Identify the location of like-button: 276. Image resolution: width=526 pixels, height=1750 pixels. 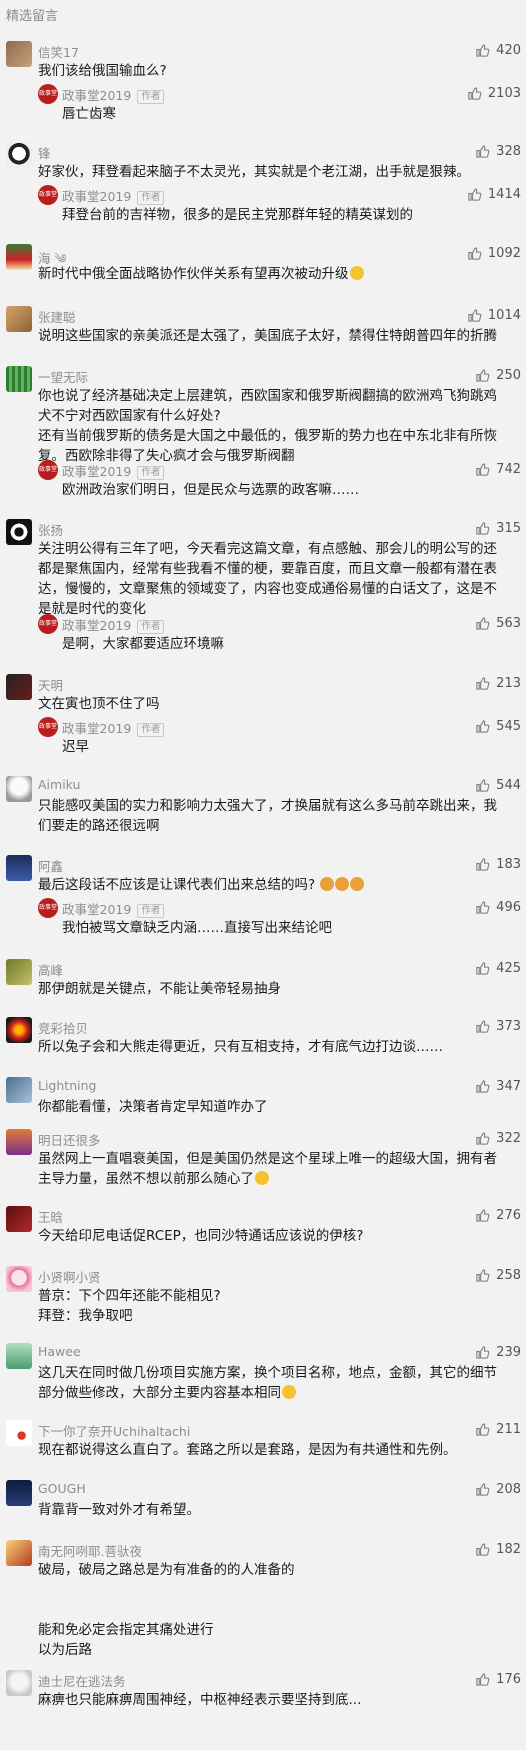
(498, 1215).